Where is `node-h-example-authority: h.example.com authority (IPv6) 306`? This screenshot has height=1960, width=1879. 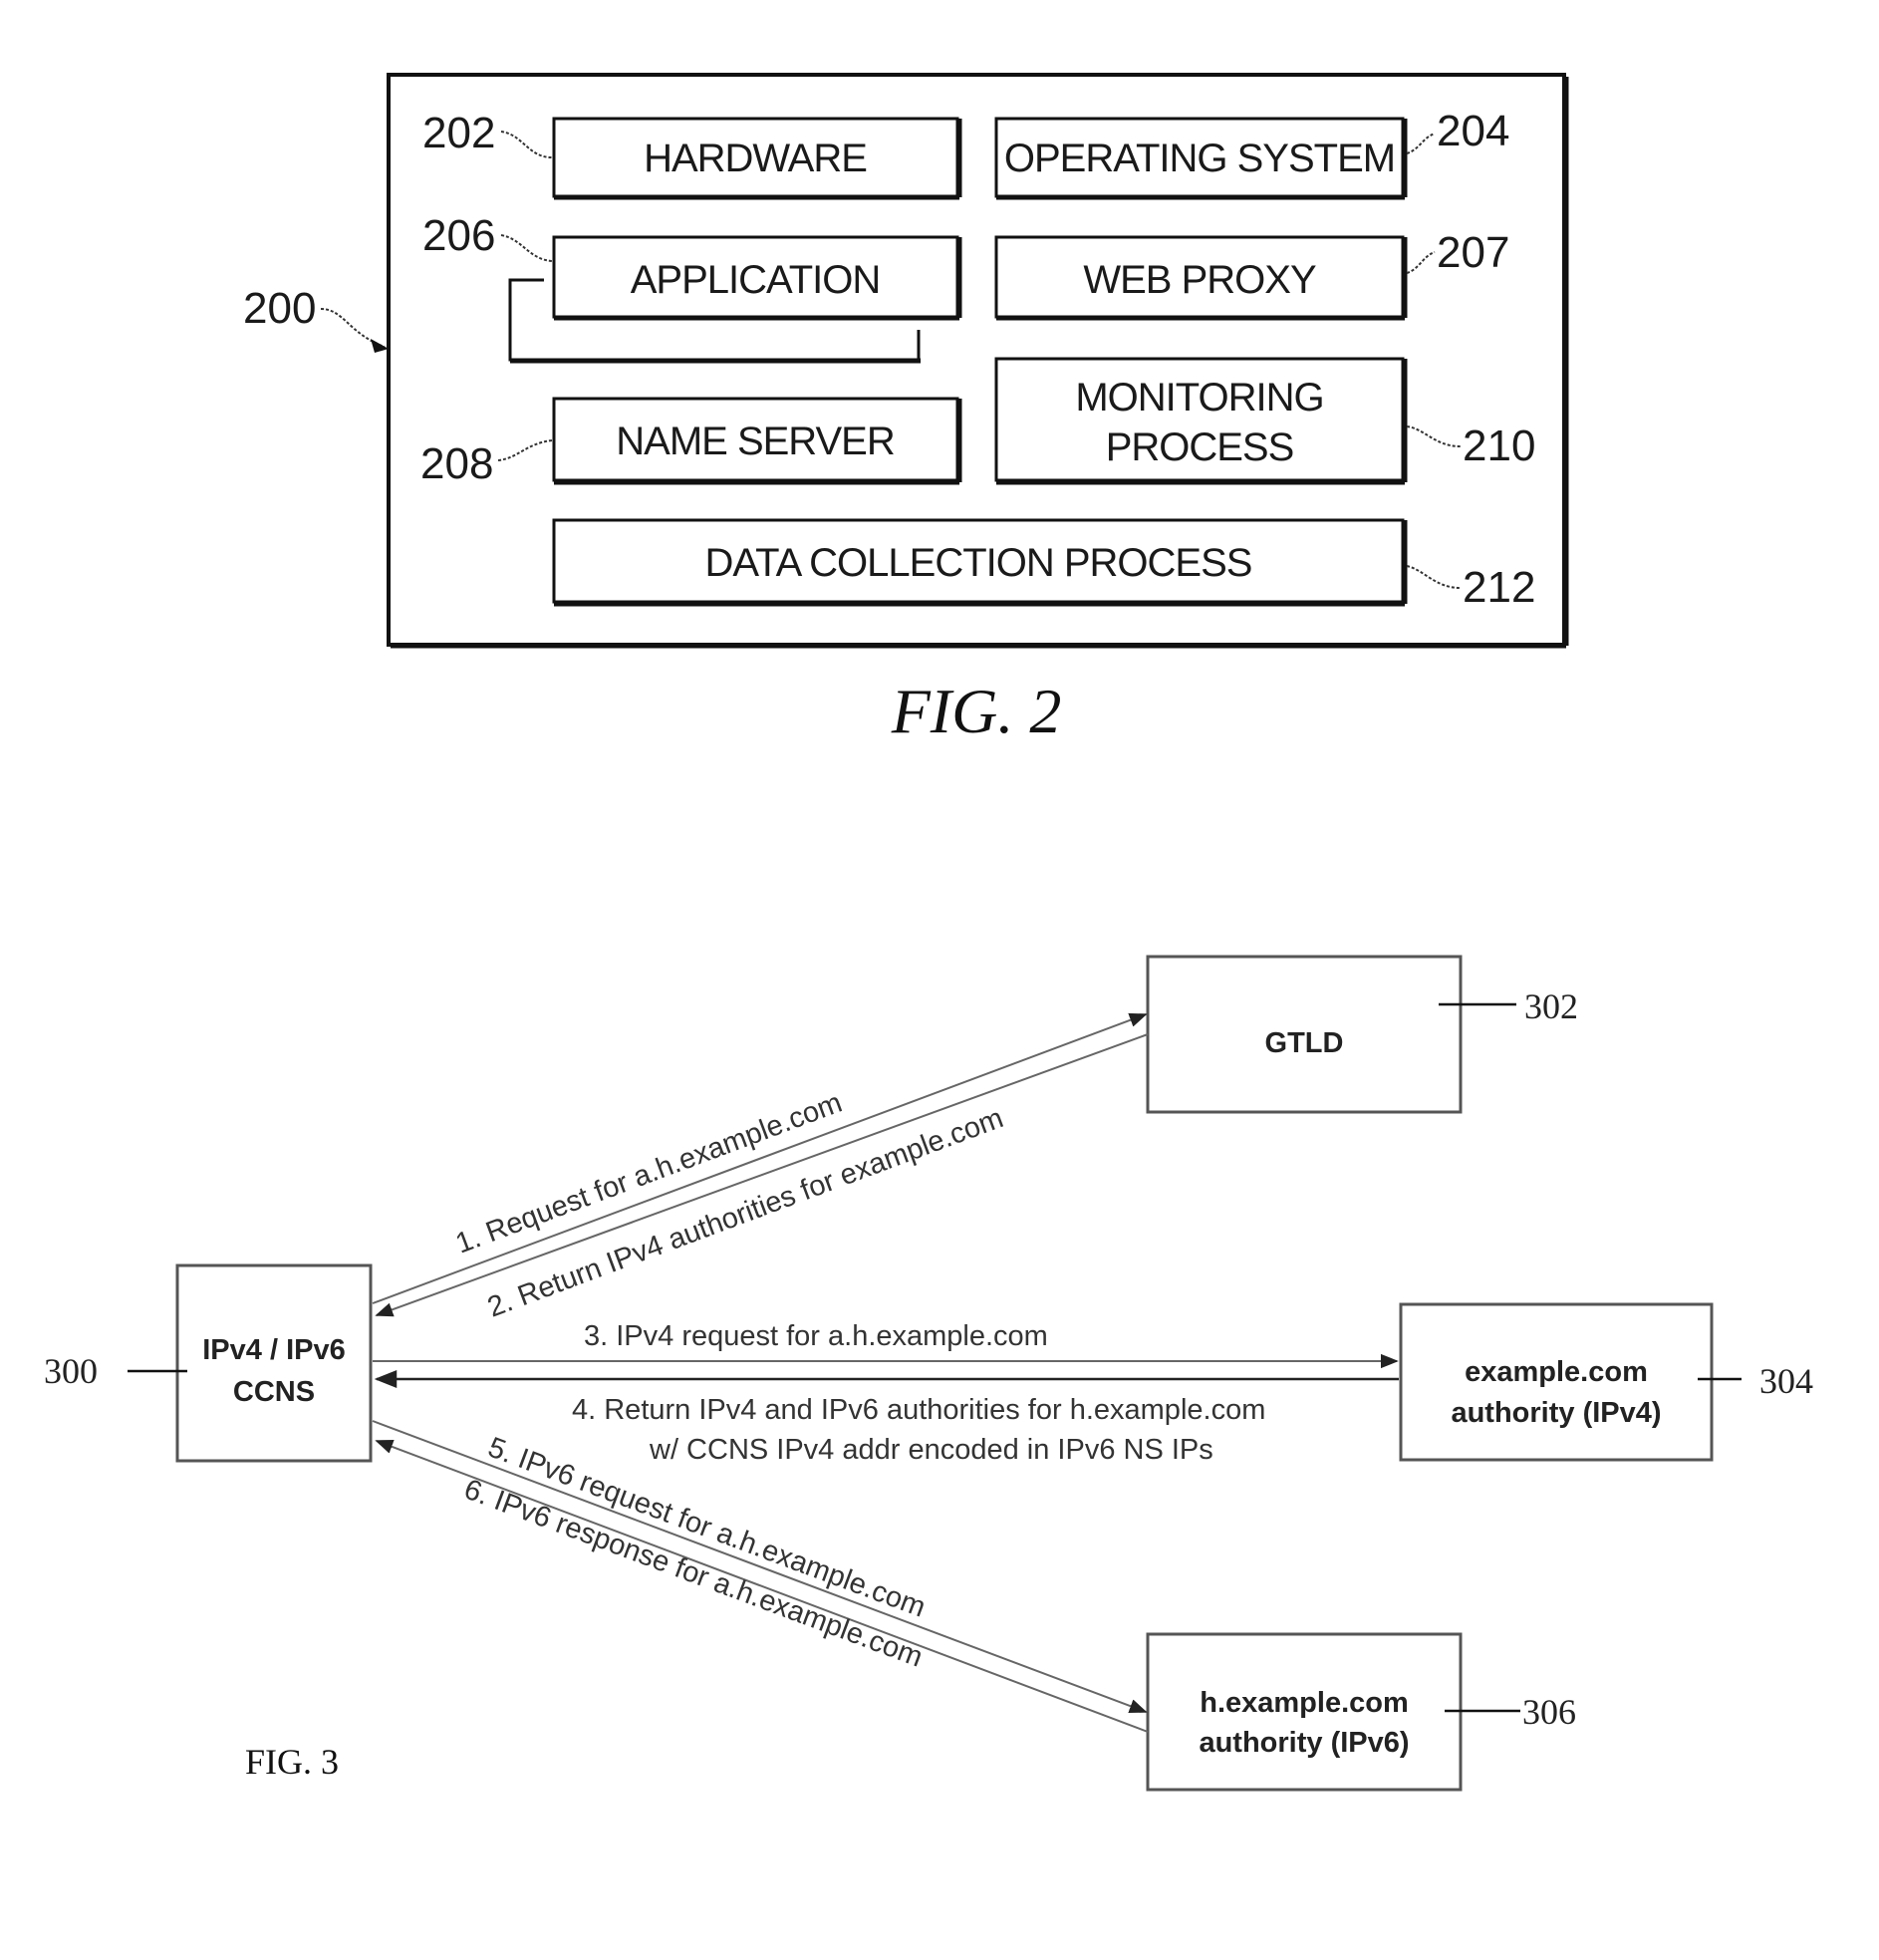 node-h-example-authority: h.example.com authority (IPv6) 306 is located at coordinates (1361, 1712).